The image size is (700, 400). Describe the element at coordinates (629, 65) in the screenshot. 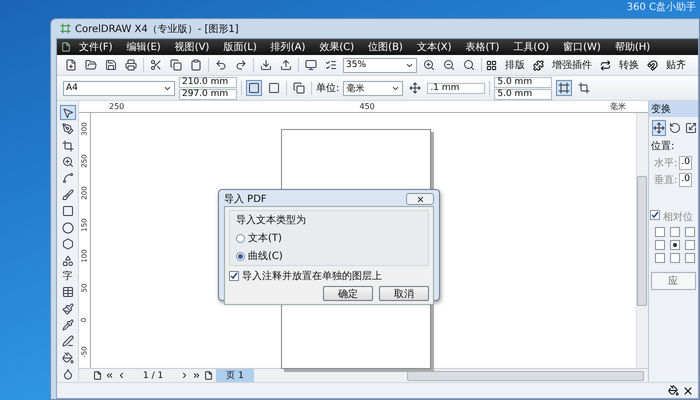

I see `toolbar-button: 转换` at that location.